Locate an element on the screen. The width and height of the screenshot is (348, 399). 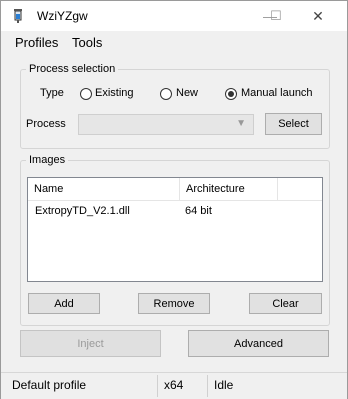
status-bar: Default profile x64 Idle is located at coordinates (174, 385).